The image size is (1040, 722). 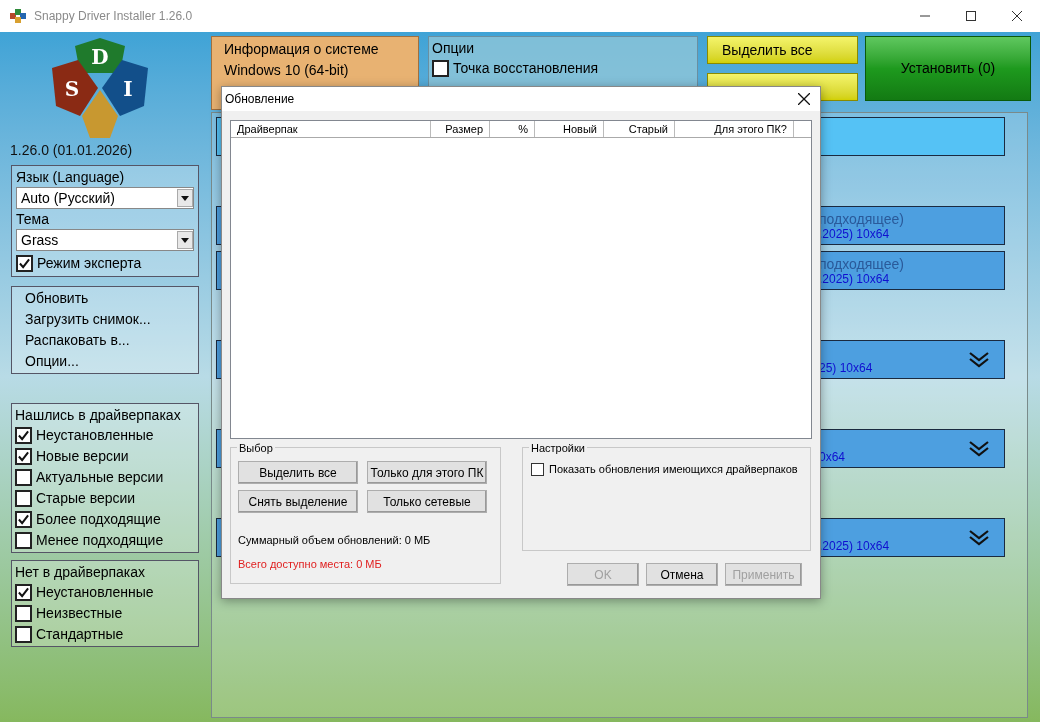 I want to click on checkbox-label: Актуальные версии, so click(x=100, y=477).